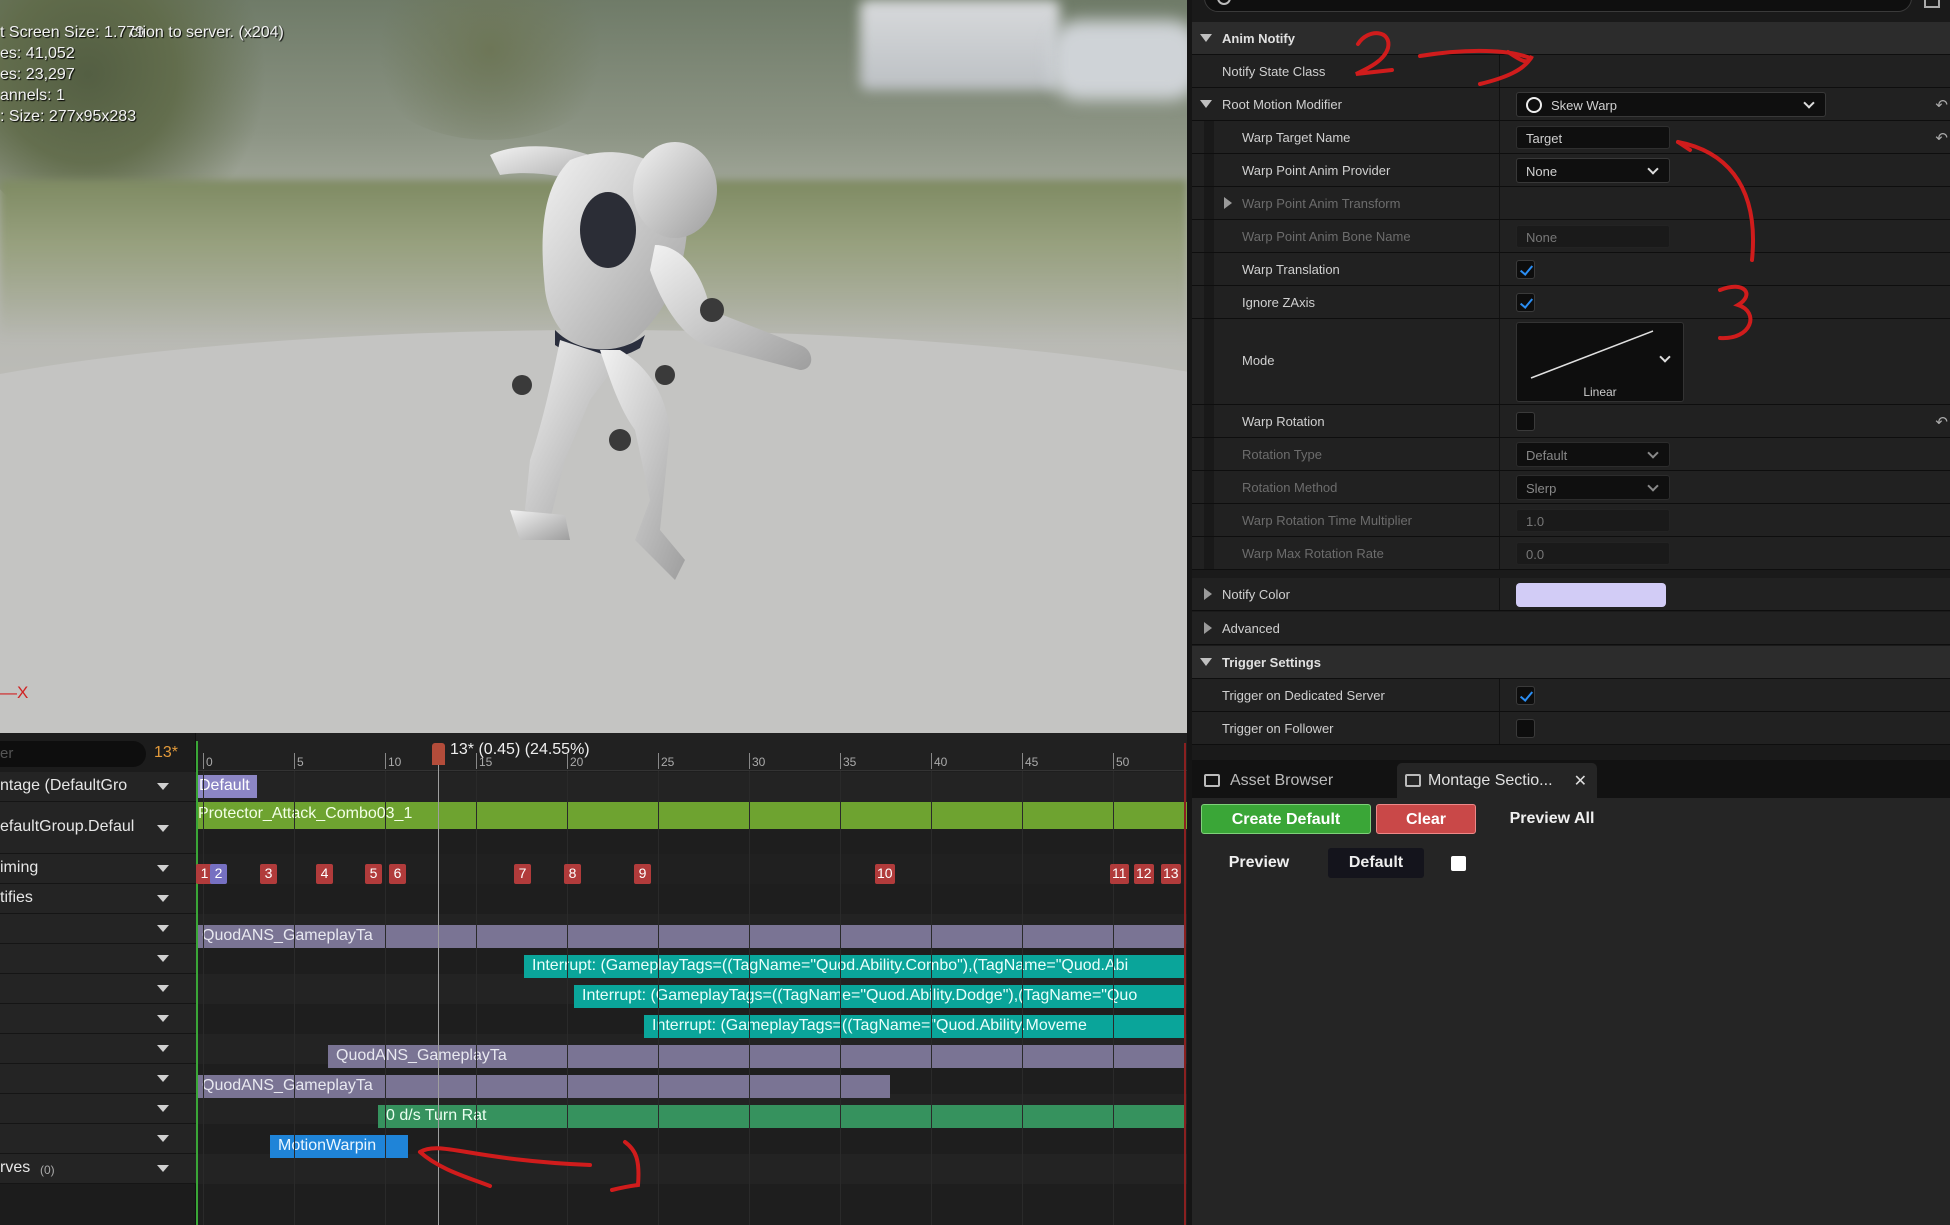 The image size is (1950, 1225). What do you see at coordinates (1259, 863) in the screenshot?
I see `preview-button: Preview` at bounding box center [1259, 863].